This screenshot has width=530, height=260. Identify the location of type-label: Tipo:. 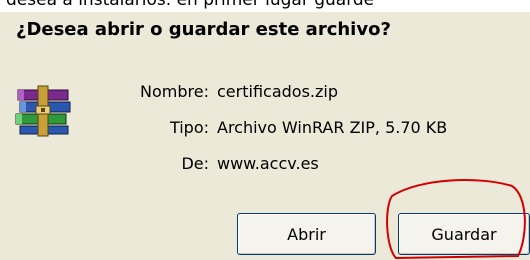
(189, 127).